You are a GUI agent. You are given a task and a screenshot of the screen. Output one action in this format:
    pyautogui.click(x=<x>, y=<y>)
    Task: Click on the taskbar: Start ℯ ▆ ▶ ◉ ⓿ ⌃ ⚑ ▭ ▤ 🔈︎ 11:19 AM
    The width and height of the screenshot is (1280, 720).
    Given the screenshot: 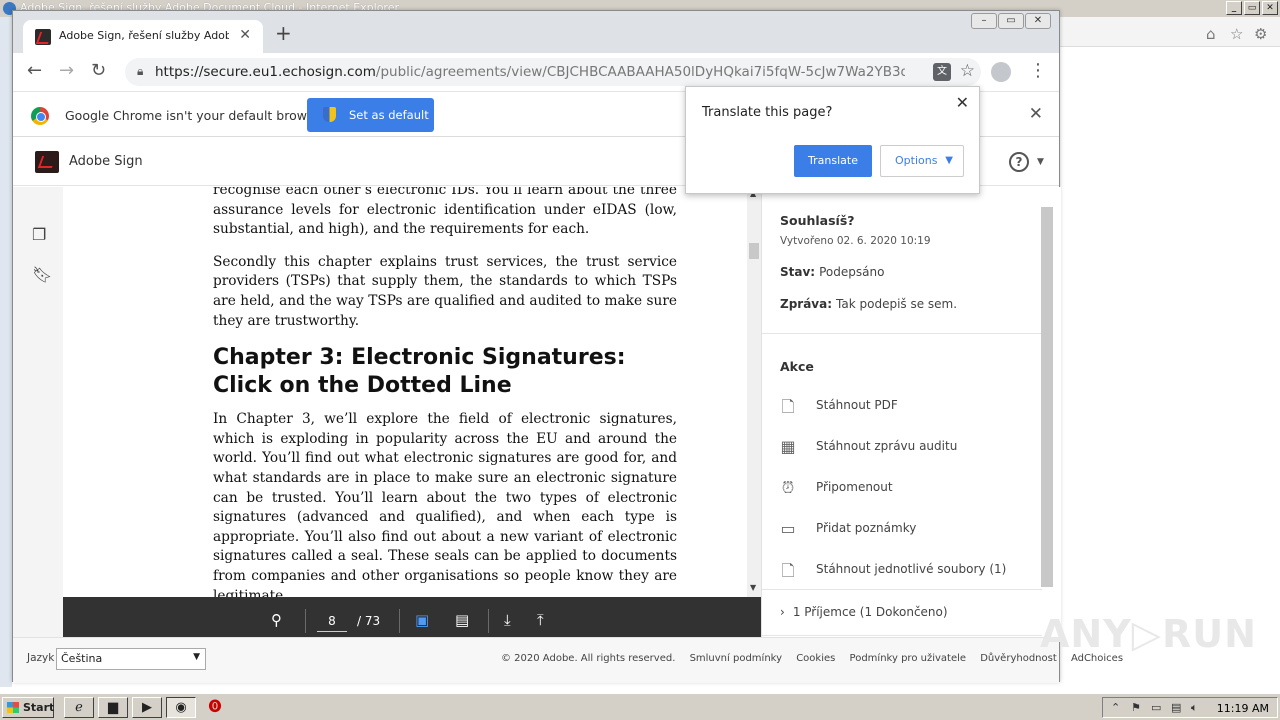 What is the action you would take?
    pyautogui.click(x=640, y=706)
    